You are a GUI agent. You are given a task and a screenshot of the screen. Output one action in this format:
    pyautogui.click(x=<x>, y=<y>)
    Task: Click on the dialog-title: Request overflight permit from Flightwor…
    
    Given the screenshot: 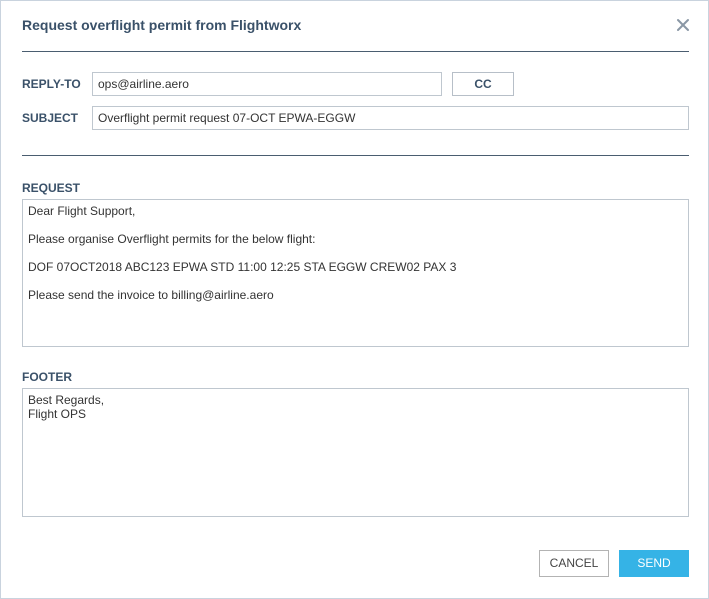 What is the action you would take?
    pyautogui.click(x=162, y=25)
    